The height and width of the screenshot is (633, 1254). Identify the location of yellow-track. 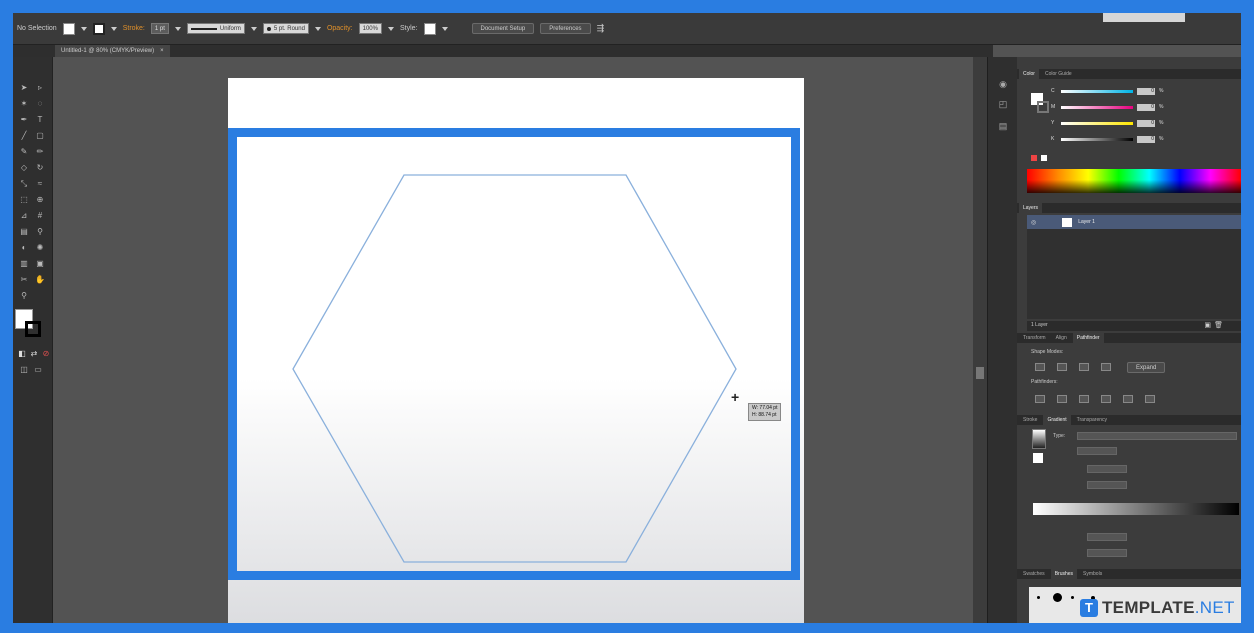
(1097, 123).